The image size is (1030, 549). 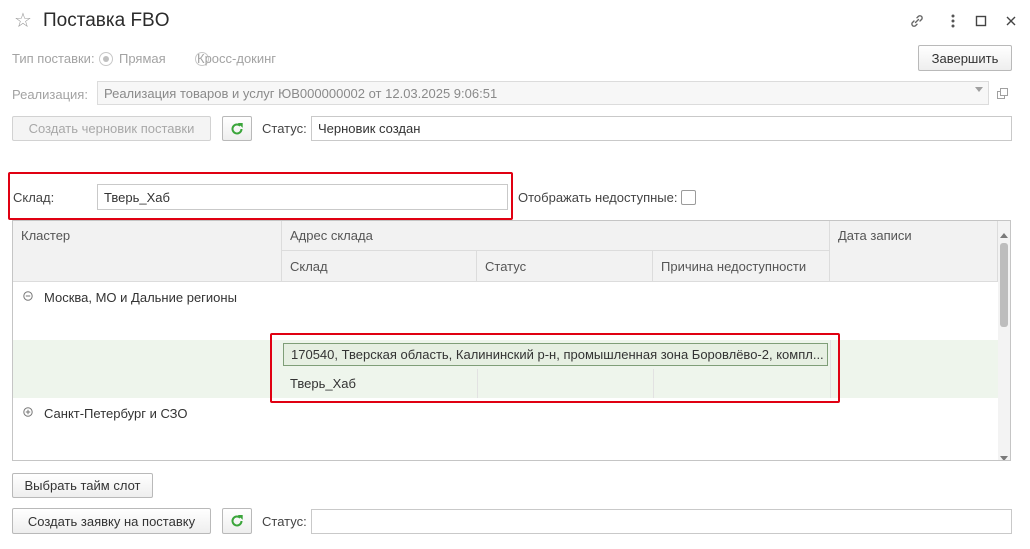 What do you see at coordinates (302, 197) in the screenshot?
I see `warehouse-field: Тверь_Хаб` at bounding box center [302, 197].